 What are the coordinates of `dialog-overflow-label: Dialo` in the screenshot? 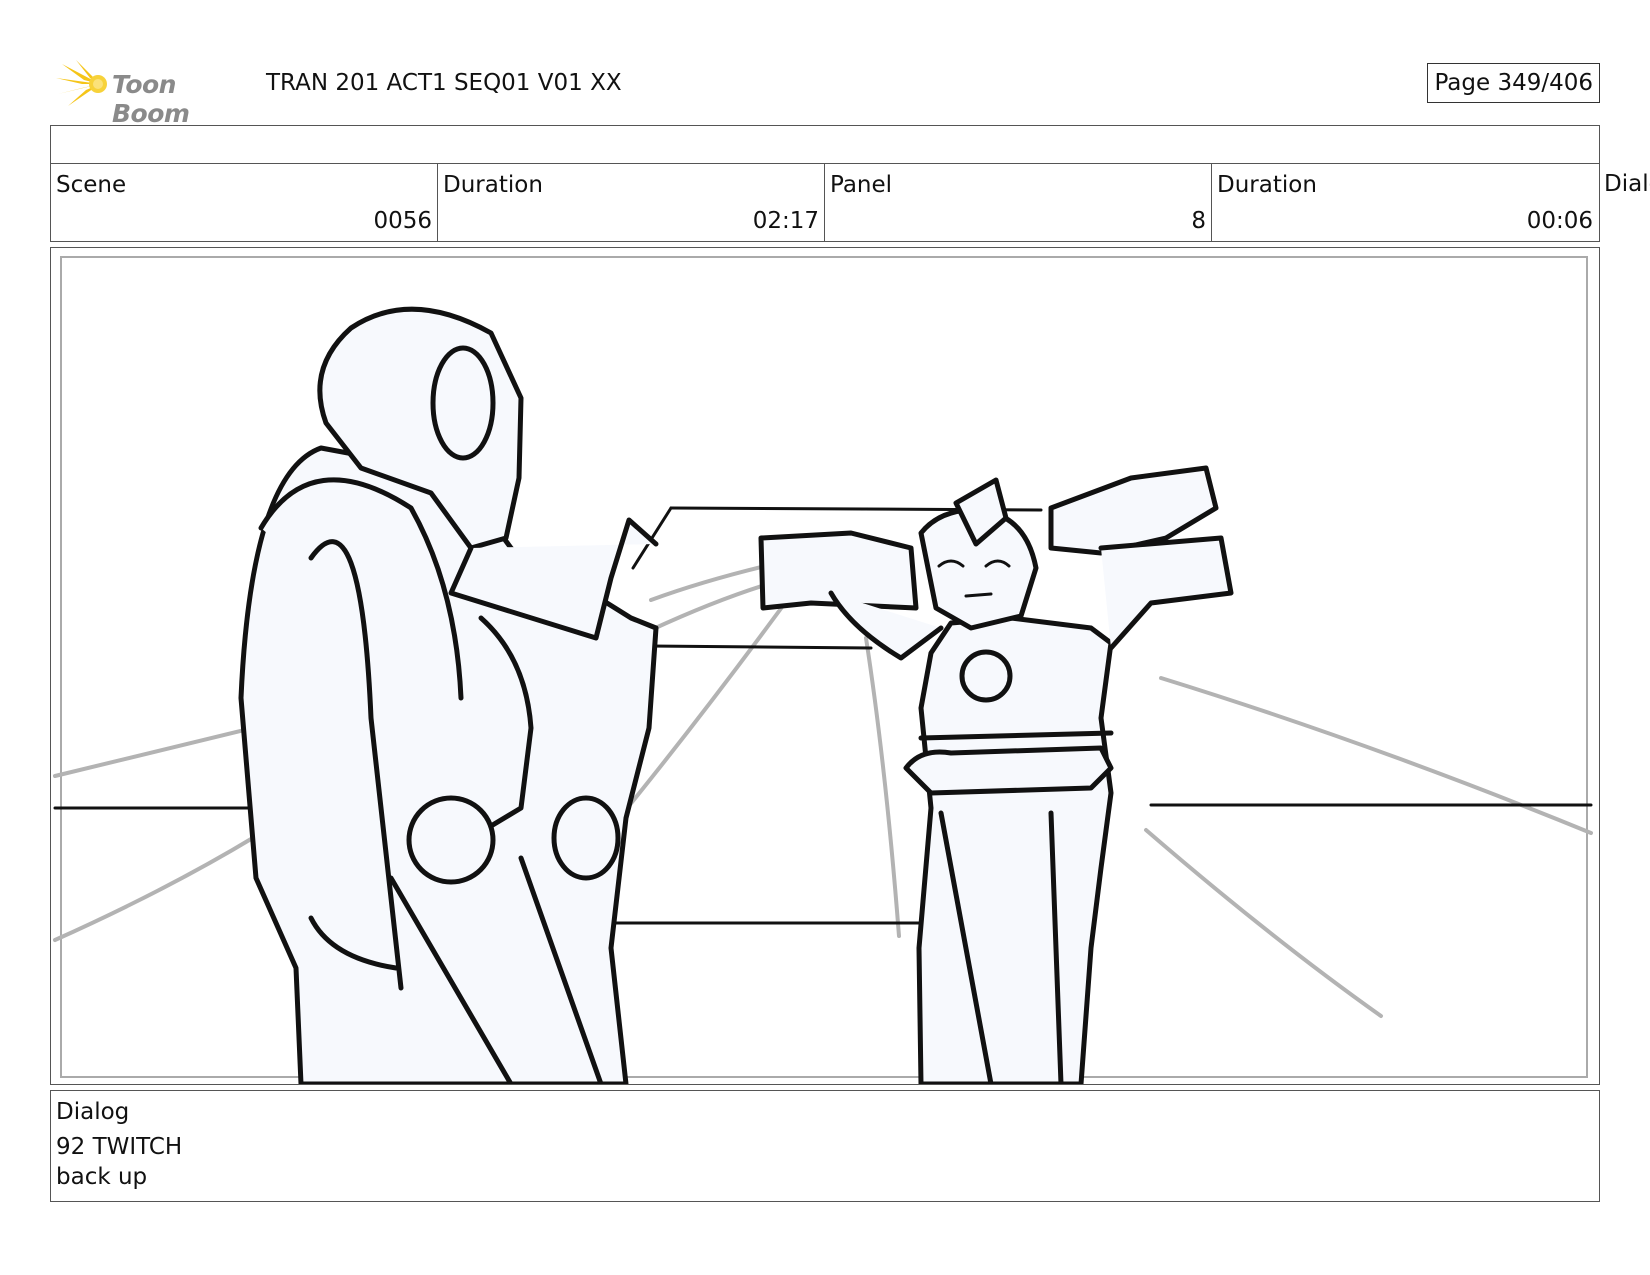 It's located at (1627, 184).